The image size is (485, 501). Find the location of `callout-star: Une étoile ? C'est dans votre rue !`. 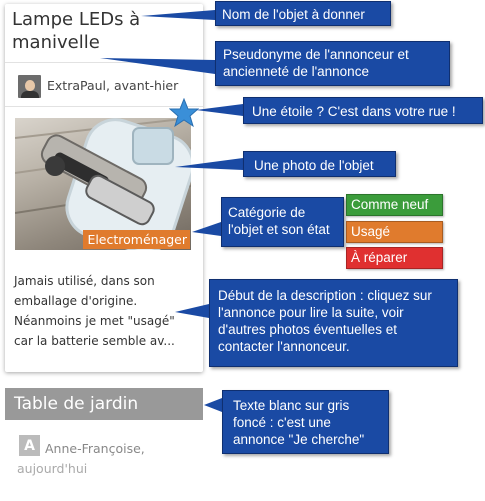

callout-star: Une étoile ? C'est dans votre rue ! is located at coordinates (363, 110).